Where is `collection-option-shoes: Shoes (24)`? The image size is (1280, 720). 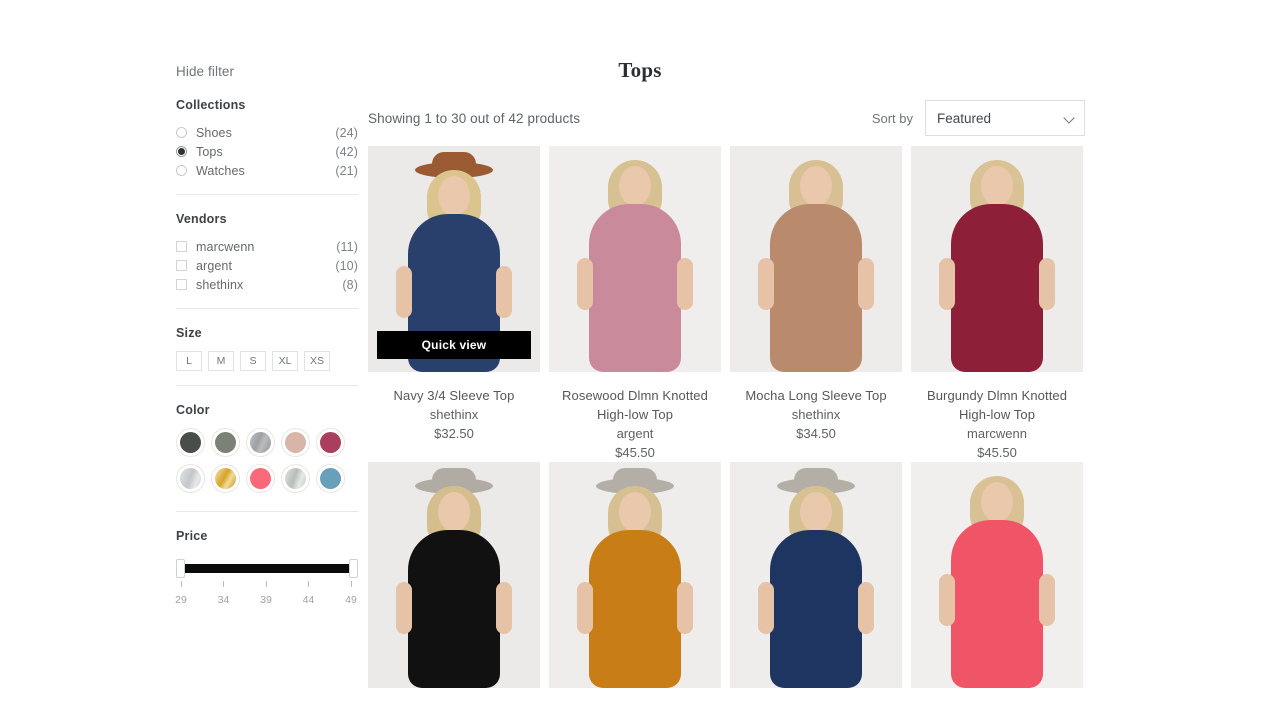
collection-option-shoes: Shoes (24) is located at coordinates (267, 132).